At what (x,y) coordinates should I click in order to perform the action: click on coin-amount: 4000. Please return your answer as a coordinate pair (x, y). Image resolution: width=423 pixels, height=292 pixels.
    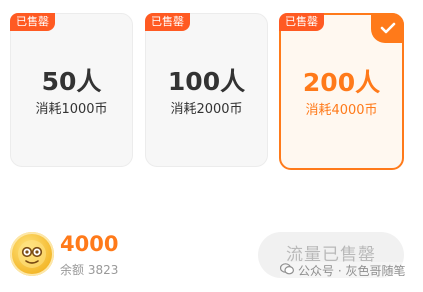
    Looking at the image, I should click on (89, 244).